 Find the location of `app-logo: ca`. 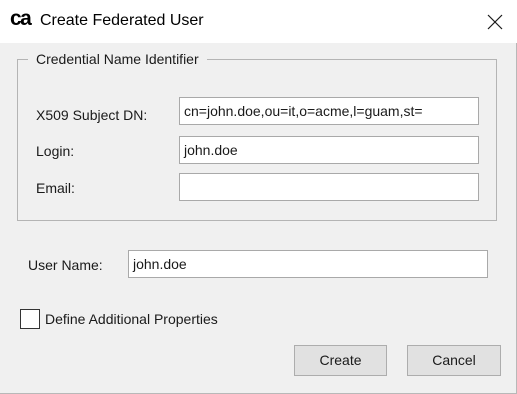

app-logo: ca is located at coordinates (21, 18).